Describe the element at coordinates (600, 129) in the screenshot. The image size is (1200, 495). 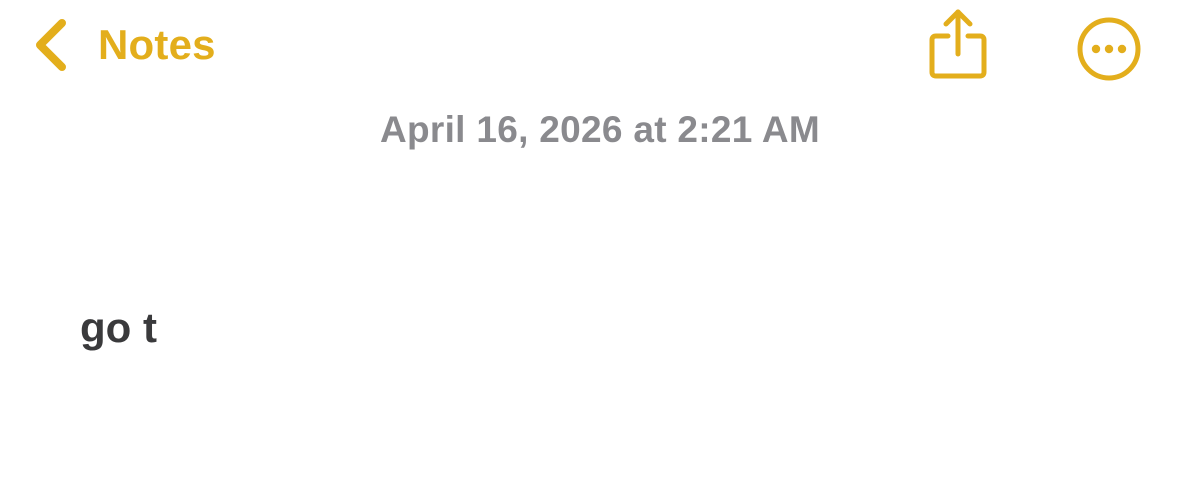
I see `note-date: April 16, 2026 at 2:21 AM` at that location.